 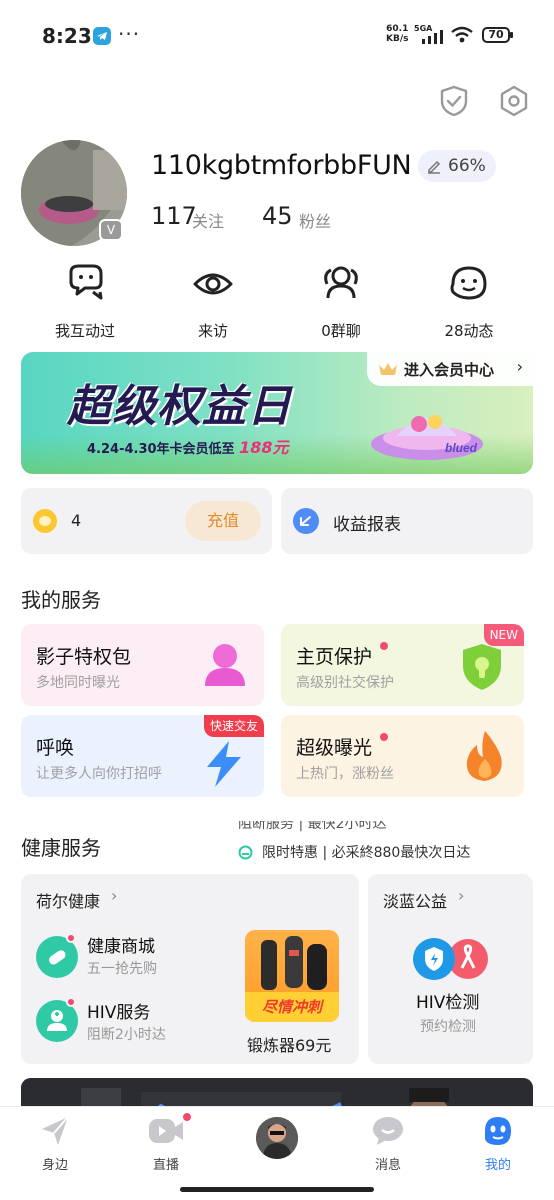 What do you see at coordinates (225, 665) in the screenshot?
I see `person-icon` at bounding box center [225, 665].